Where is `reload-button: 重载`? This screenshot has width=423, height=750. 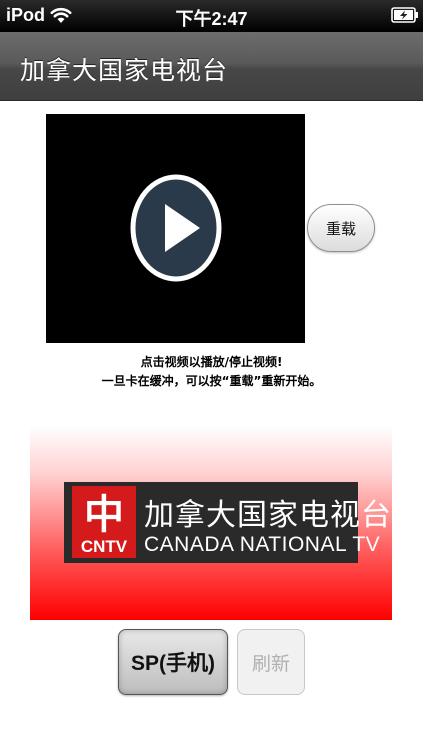
reload-button: 重载 is located at coordinates (341, 228).